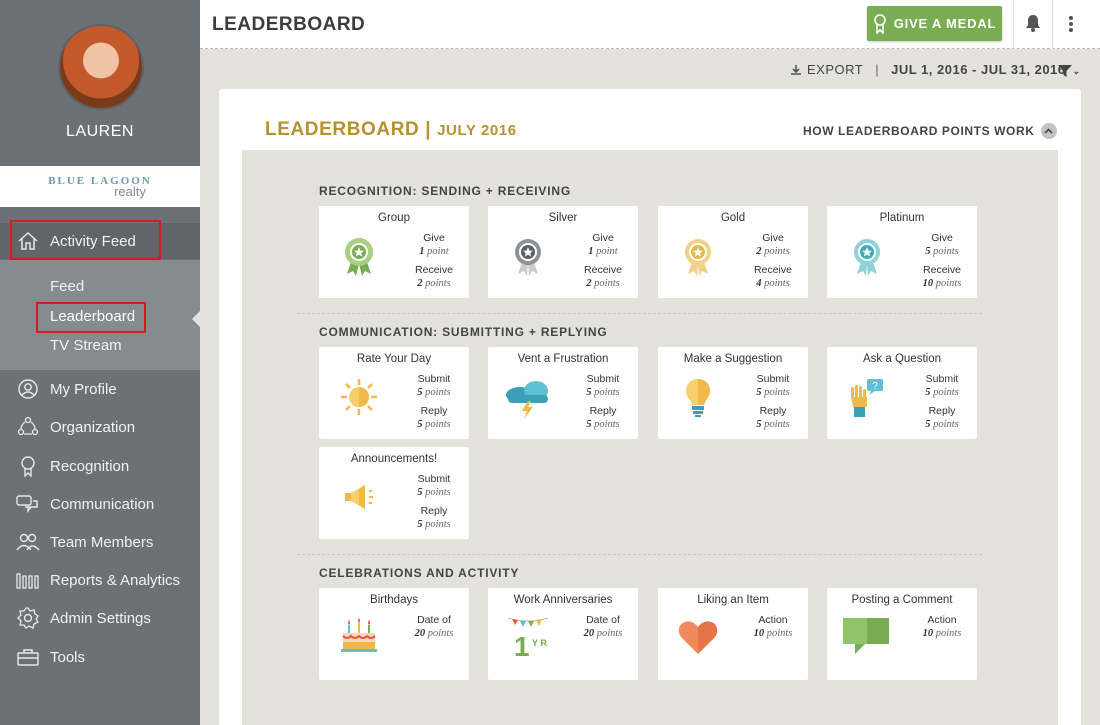 This screenshot has width=1100, height=725. Describe the element at coordinates (902, 359) in the screenshot. I see `tile-name: Ask a Question` at that location.